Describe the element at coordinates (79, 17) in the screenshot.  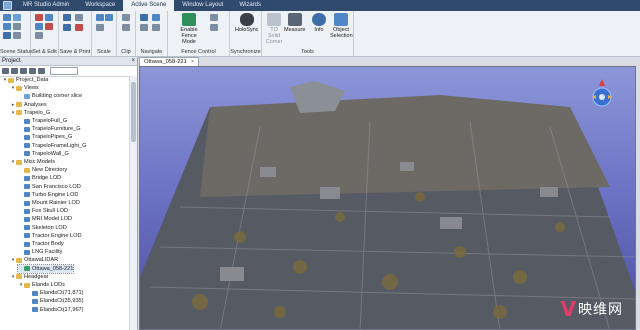
I see `print-icon` at that location.